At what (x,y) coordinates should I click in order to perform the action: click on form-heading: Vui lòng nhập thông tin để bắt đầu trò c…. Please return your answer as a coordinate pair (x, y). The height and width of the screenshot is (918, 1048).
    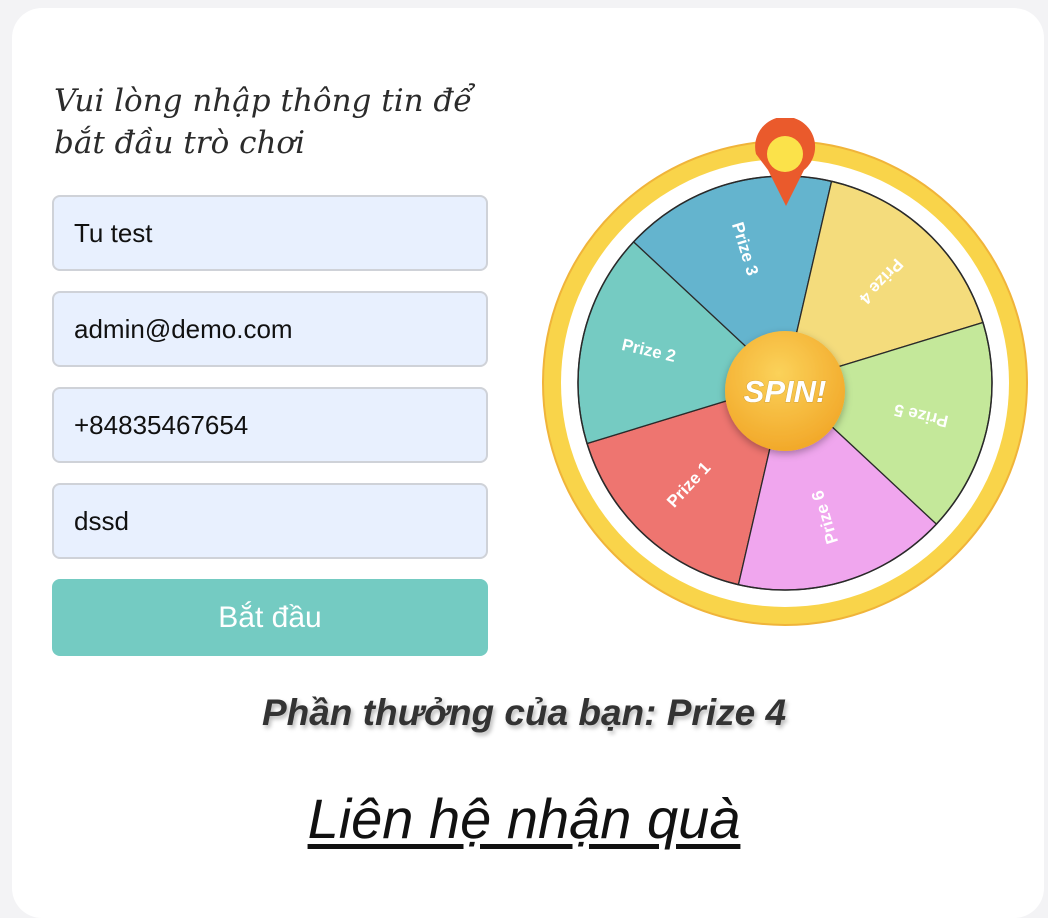
    Looking at the image, I should click on (263, 122).